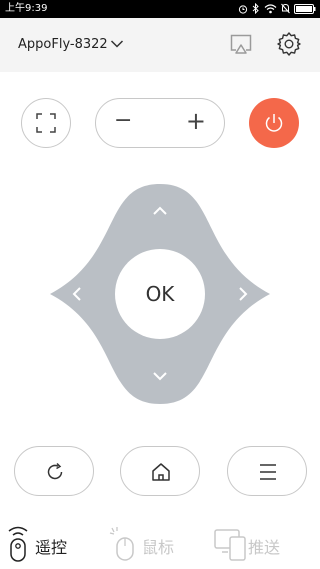 The width and height of the screenshot is (320, 569). I want to click on volume-up-button: +, so click(194, 123).